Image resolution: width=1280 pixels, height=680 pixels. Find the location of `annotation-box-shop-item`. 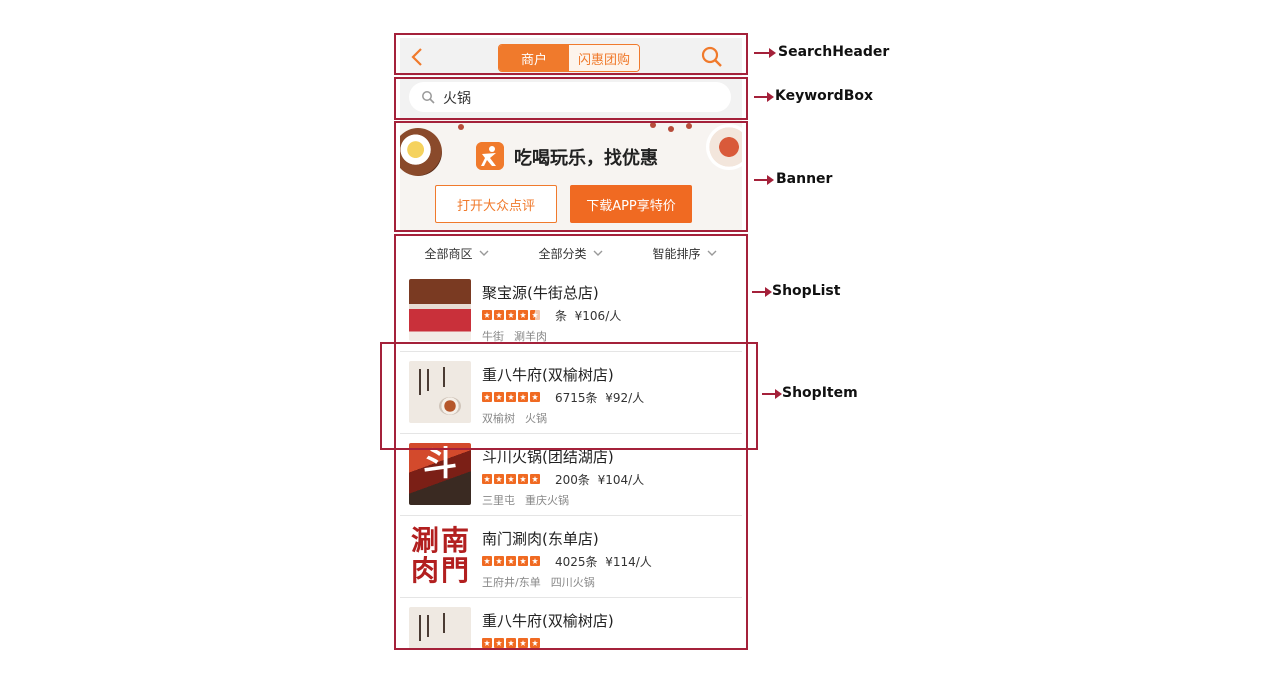

annotation-box-shop-item is located at coordinates (569, 396).